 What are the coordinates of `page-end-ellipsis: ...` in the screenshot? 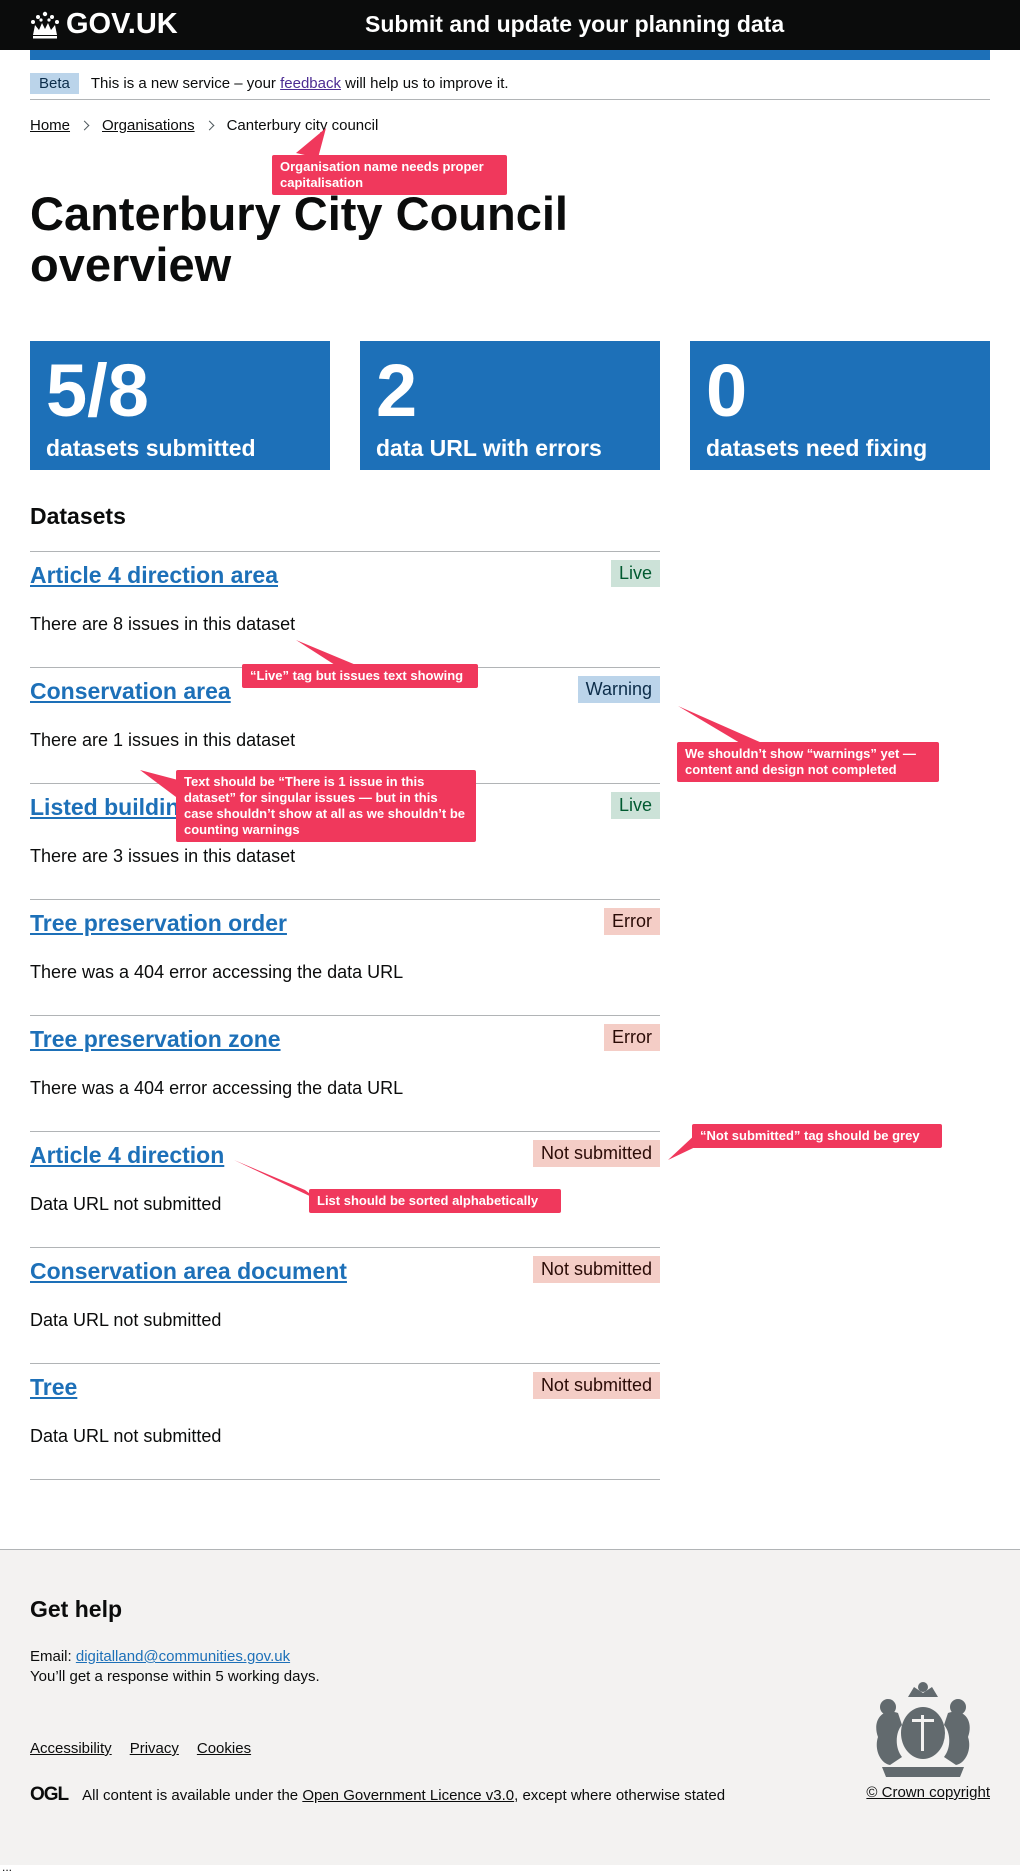 It's located at (7, 1867).